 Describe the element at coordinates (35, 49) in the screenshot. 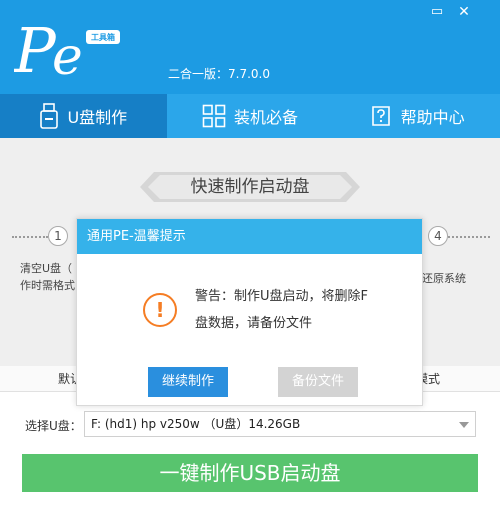

I see `svg-text: P` at that location.